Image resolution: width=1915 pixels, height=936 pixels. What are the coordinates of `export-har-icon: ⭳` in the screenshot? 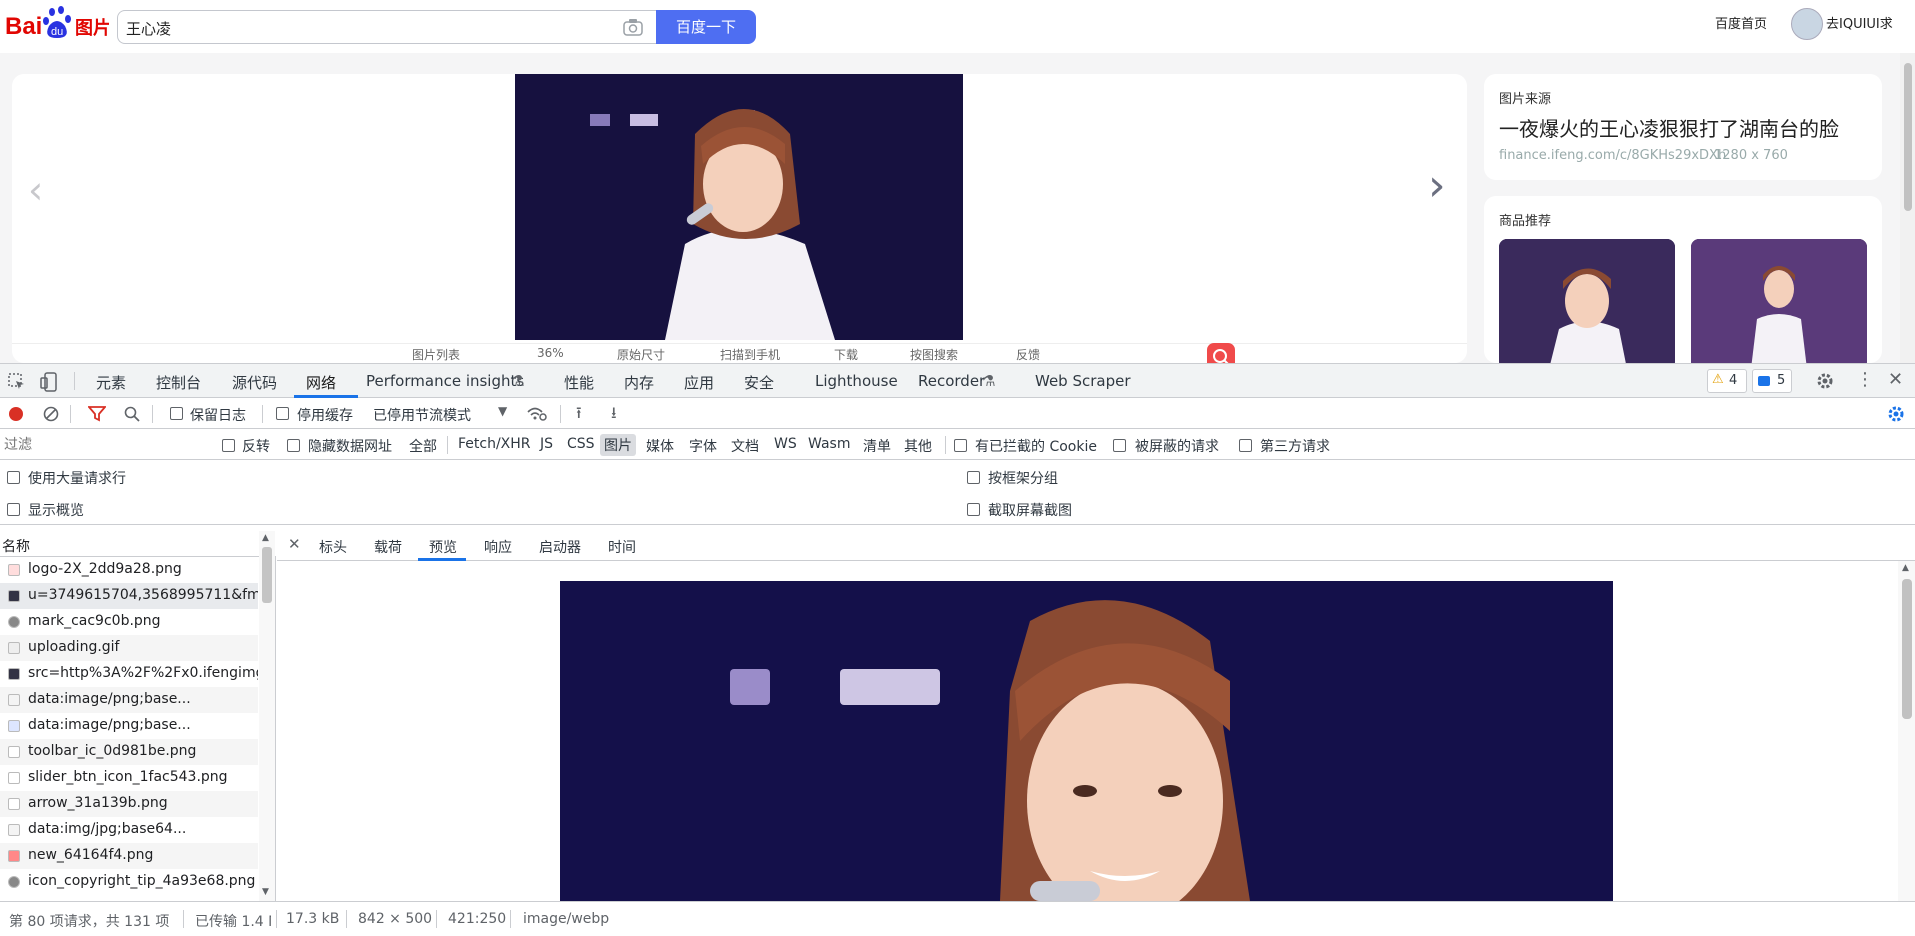 It's located at (614, 415).